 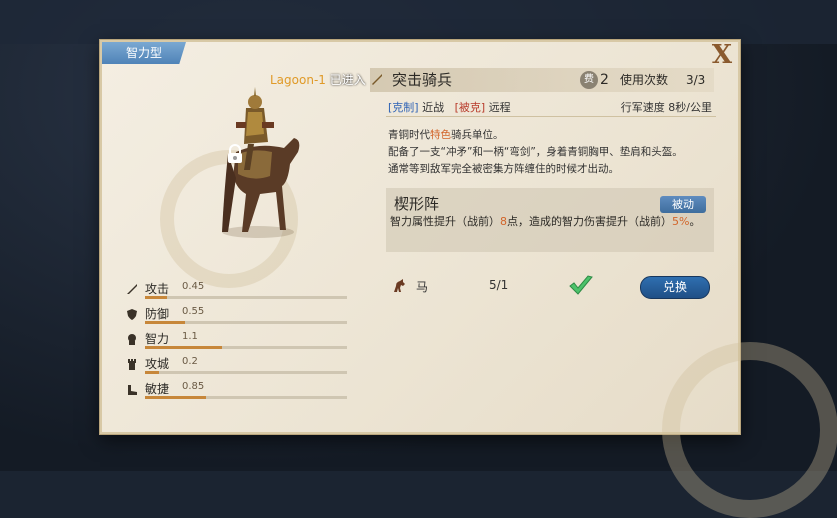 I want to click on desc-text: 骑兵单位。, so click(x=477, y=135).